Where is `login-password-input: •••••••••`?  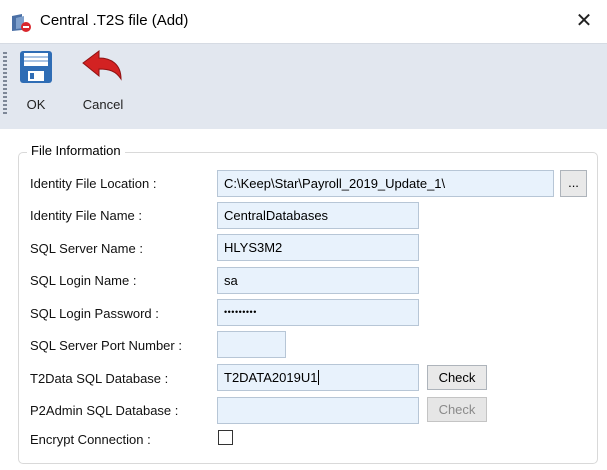 login-password-input: ••••••••• is located at coordinates (318, 312).